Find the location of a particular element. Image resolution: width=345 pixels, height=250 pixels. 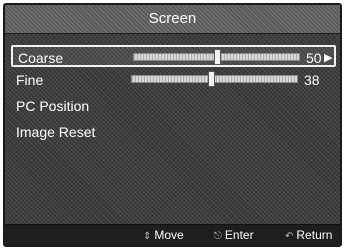

updown-arrows-icon: ⇕ is located at coordinates (147, 236).